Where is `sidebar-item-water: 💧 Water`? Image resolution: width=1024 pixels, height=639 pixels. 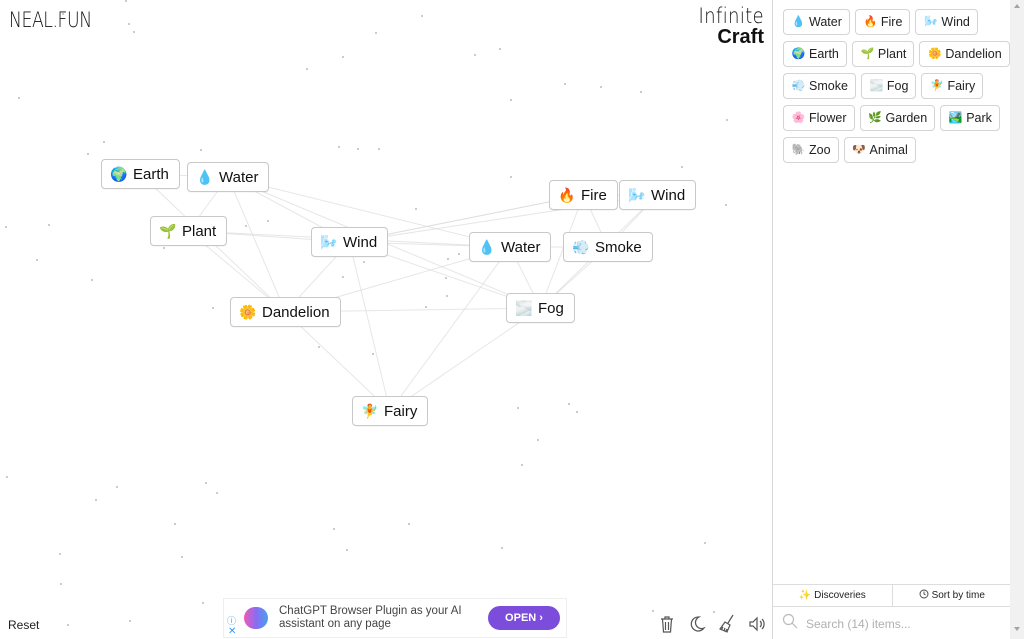 sidebar-item-water: 💧 Water is located at coordinates (816, 22).